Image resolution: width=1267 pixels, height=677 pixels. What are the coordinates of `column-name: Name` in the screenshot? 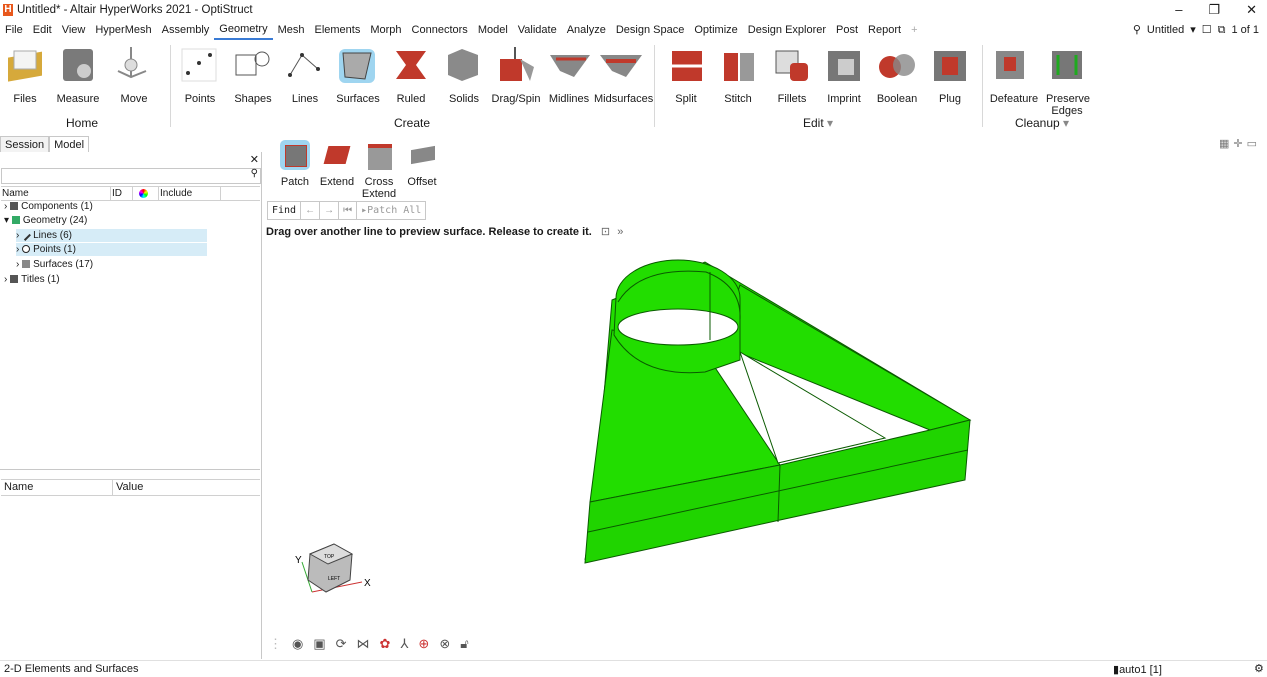 It's located at (56, 193).